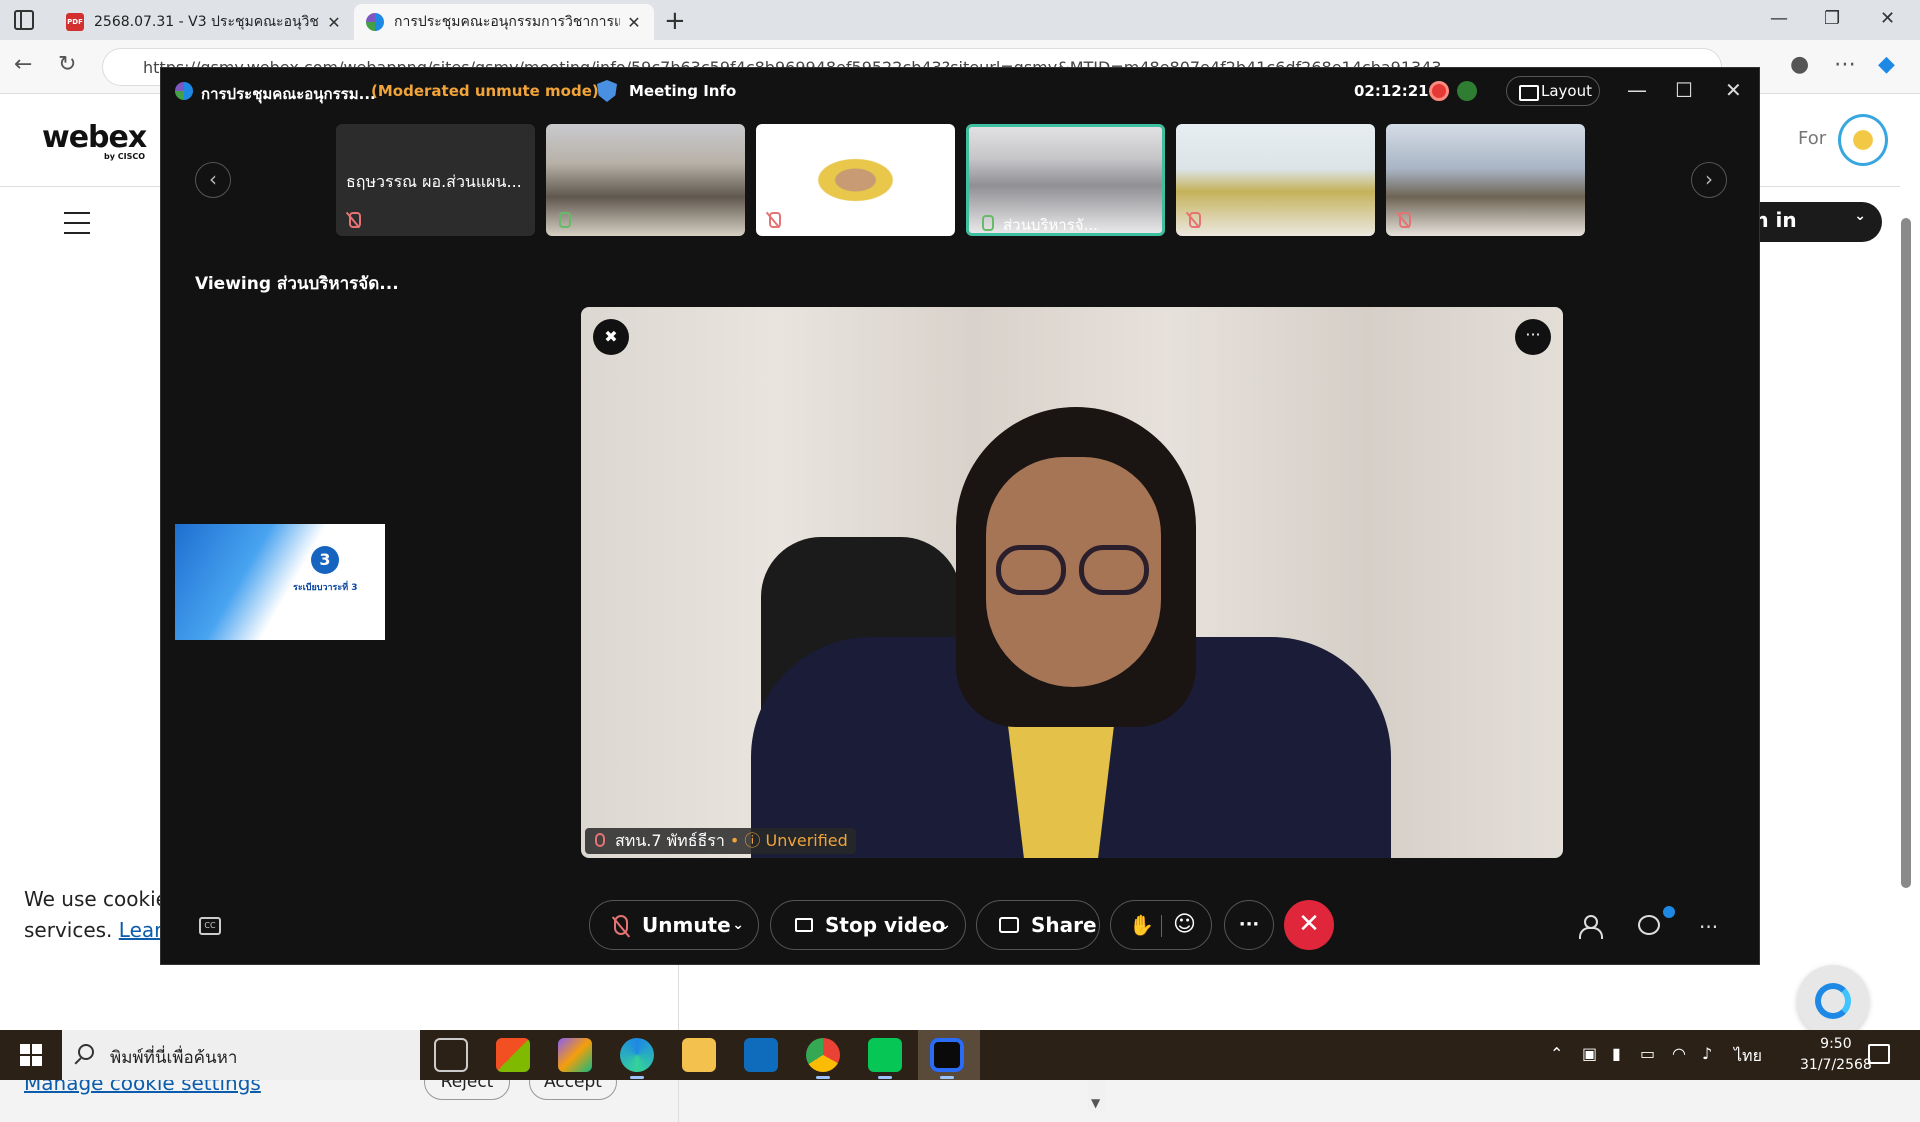 Image resolution: width=1920 pixels, height=1122 pixels. What do you see at coordinates (699, 1055) in the screenshot?
I see `file-explorer-icon` at bounding box center [699, 1055].